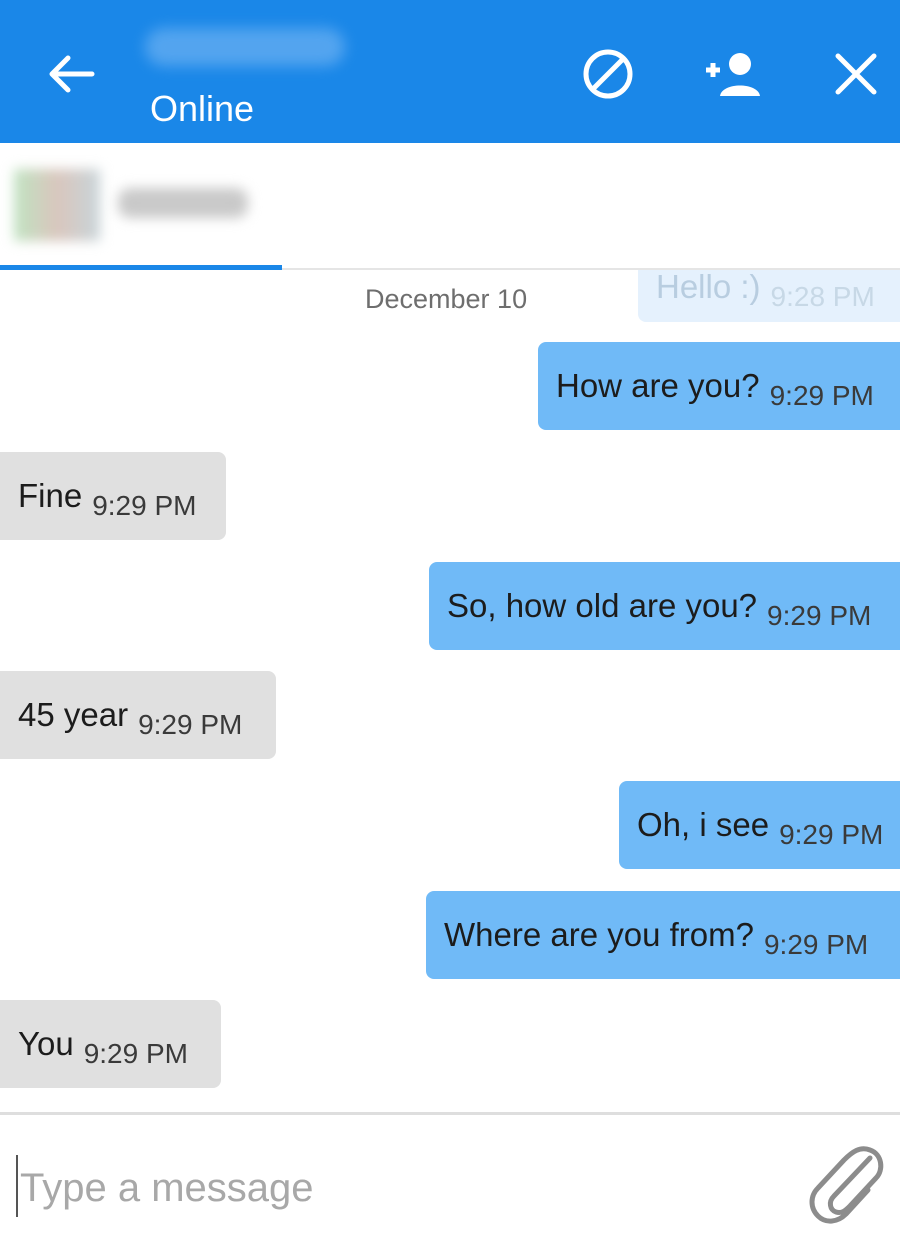 The width and height of the screenshot is (900, 1235). Describe the element at coordinates (846, 1183) in the screenshot. I see `paperclip-icon` at that location.